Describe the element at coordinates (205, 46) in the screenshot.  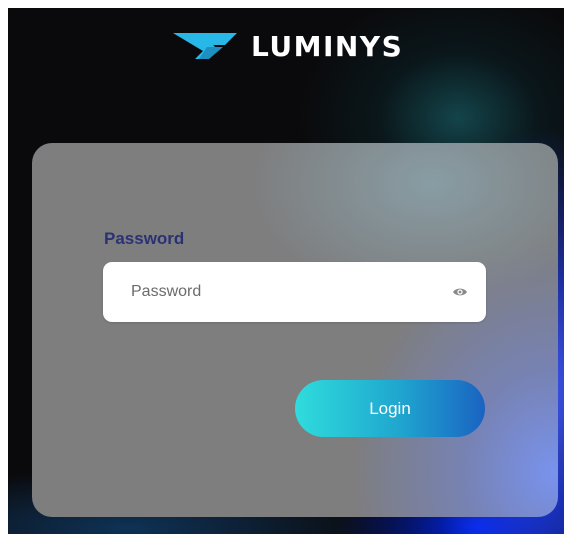
I see `luminys-logo-icon` at that location.